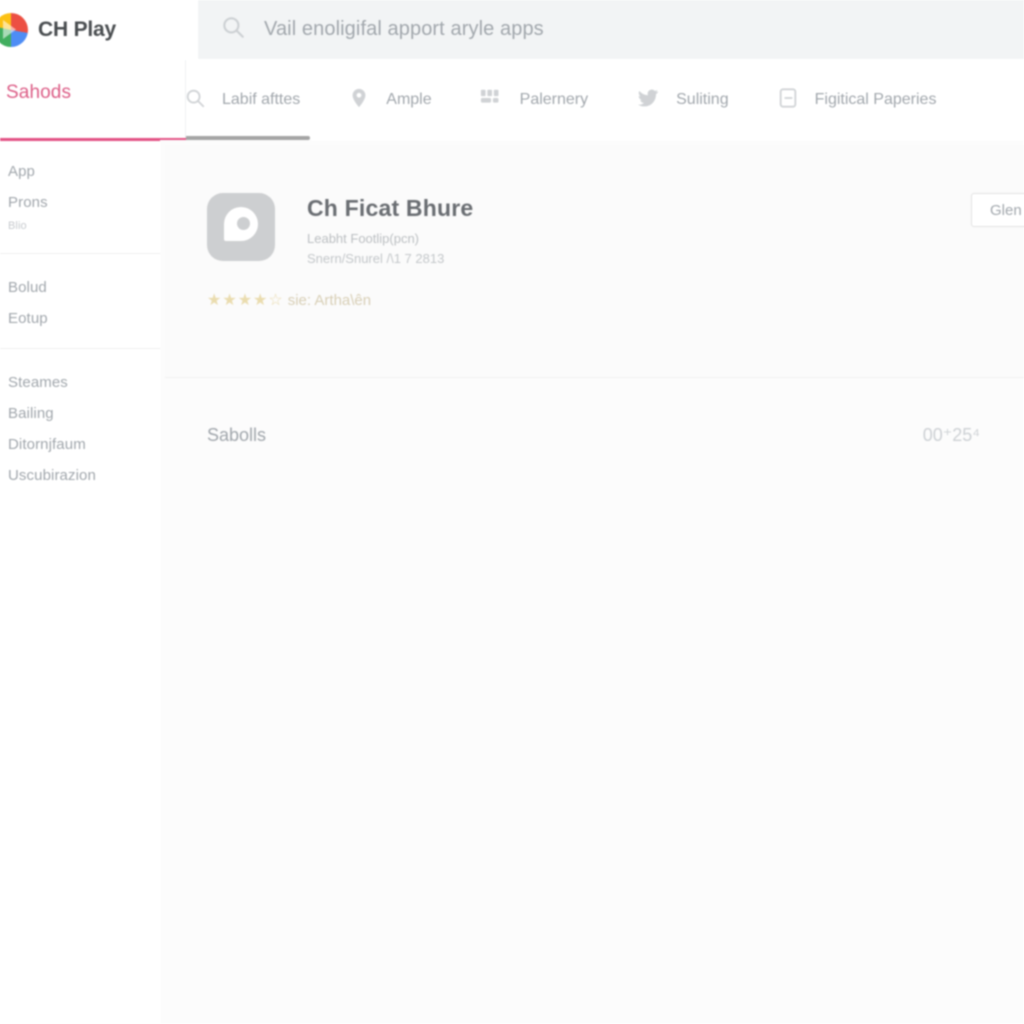  I want to click on sidebar-group: App Prons Blio, so click(93, 196).